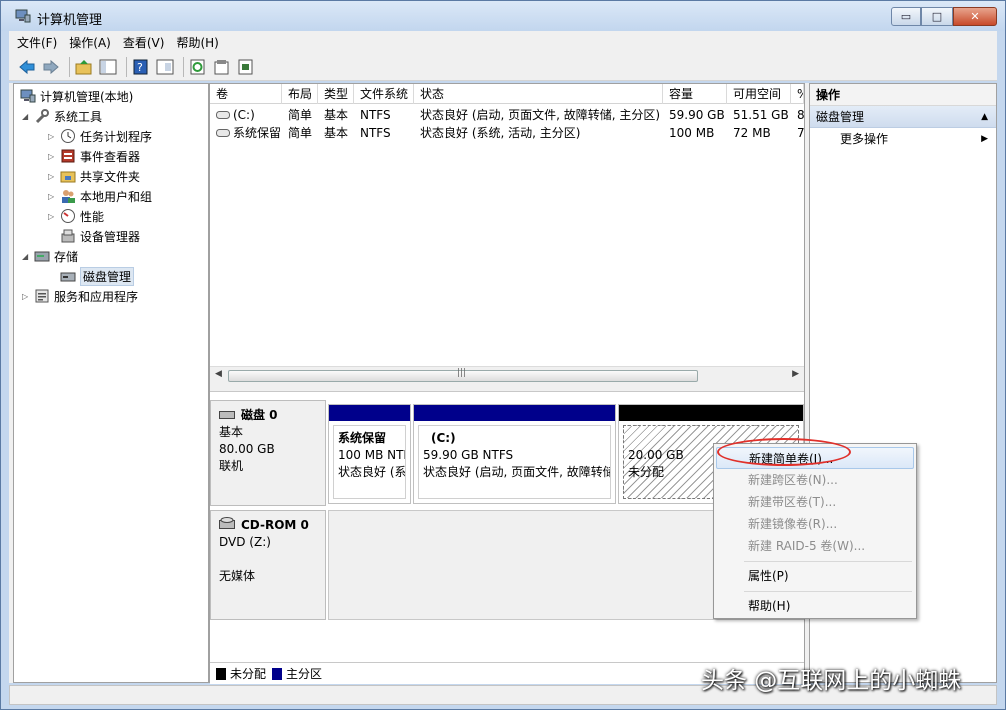 This screenshot has height=710, width=1006. What do you see at coordinates (23, 16) in the screenshot?
I see `computer-management-icon` at bounding box center [23, 16].